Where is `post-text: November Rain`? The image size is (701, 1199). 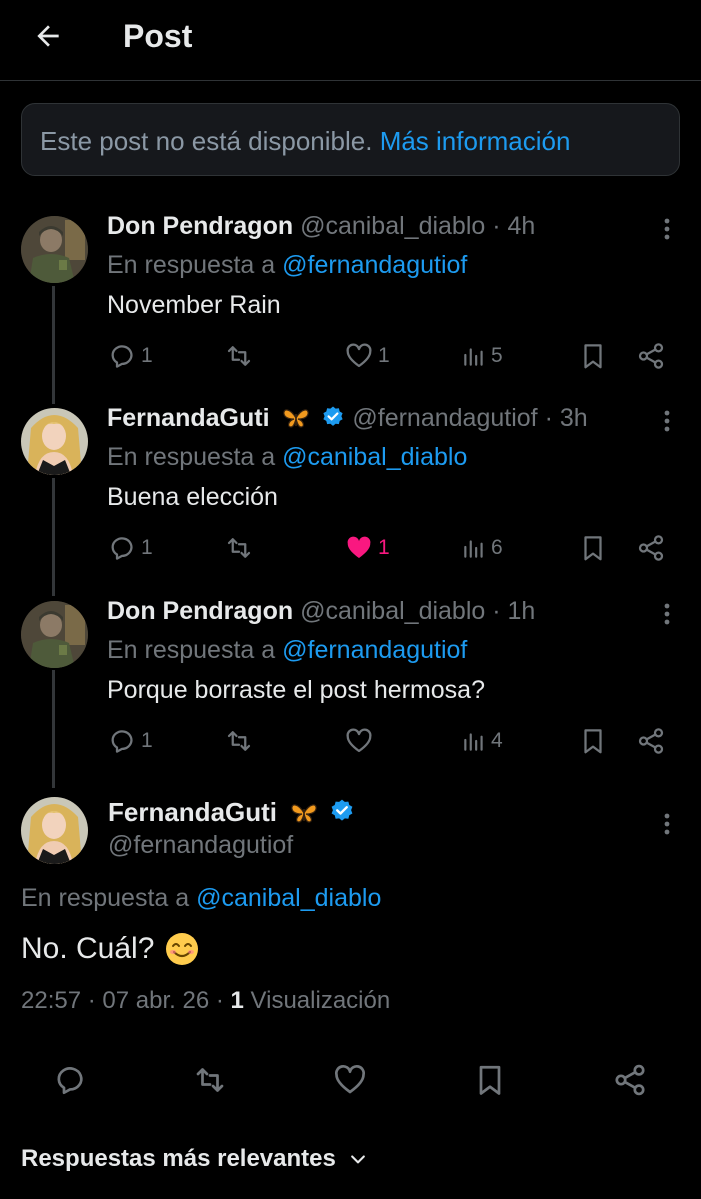
post-text: November Rain is located at coordinates (194, 305).